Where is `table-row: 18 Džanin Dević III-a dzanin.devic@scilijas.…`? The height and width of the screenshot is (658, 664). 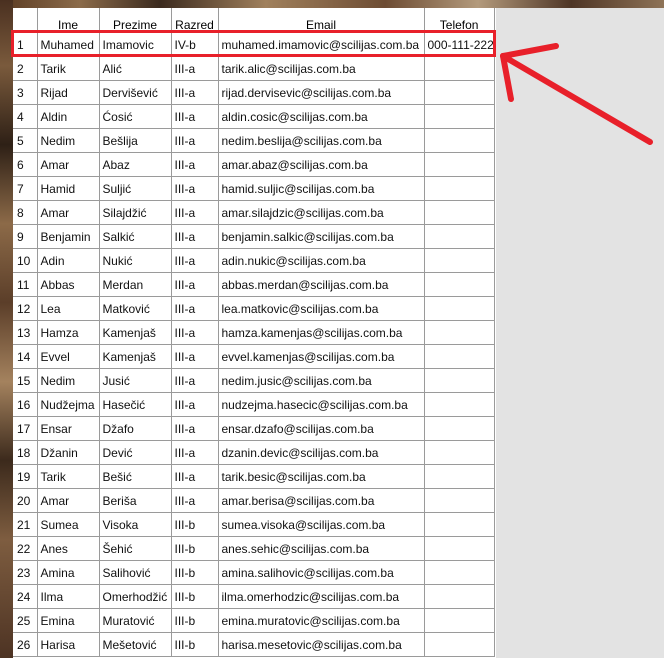
table-row: 18 Džanin Dević III-a dzanin.devic@scilijas.… is located at coordinates (254, 452).